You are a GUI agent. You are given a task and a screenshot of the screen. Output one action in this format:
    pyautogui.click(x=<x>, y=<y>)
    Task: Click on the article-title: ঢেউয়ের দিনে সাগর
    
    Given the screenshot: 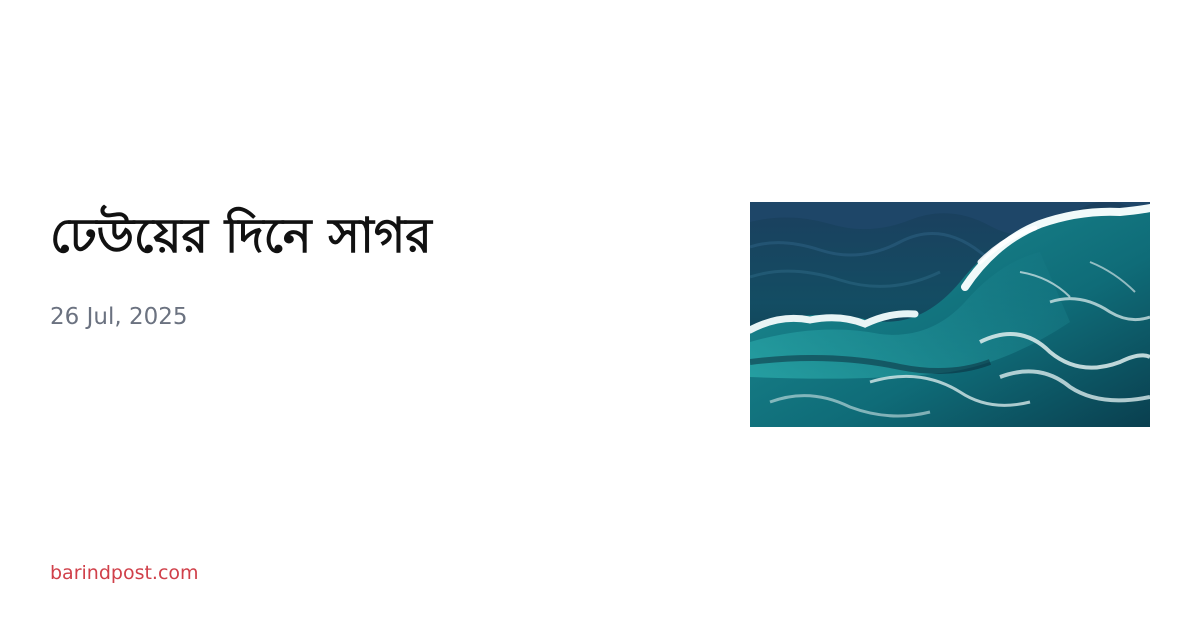 What is the action you would take?
    pyautogui.click(x=241, y=236)
    